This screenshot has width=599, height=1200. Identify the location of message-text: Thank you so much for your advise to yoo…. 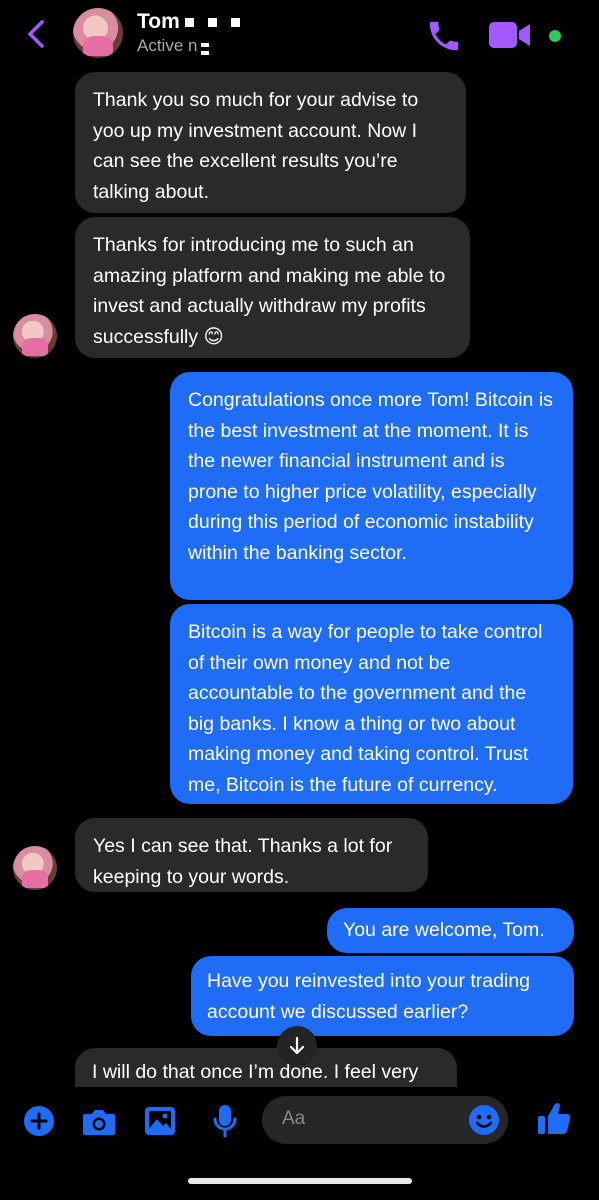
(256, 146).